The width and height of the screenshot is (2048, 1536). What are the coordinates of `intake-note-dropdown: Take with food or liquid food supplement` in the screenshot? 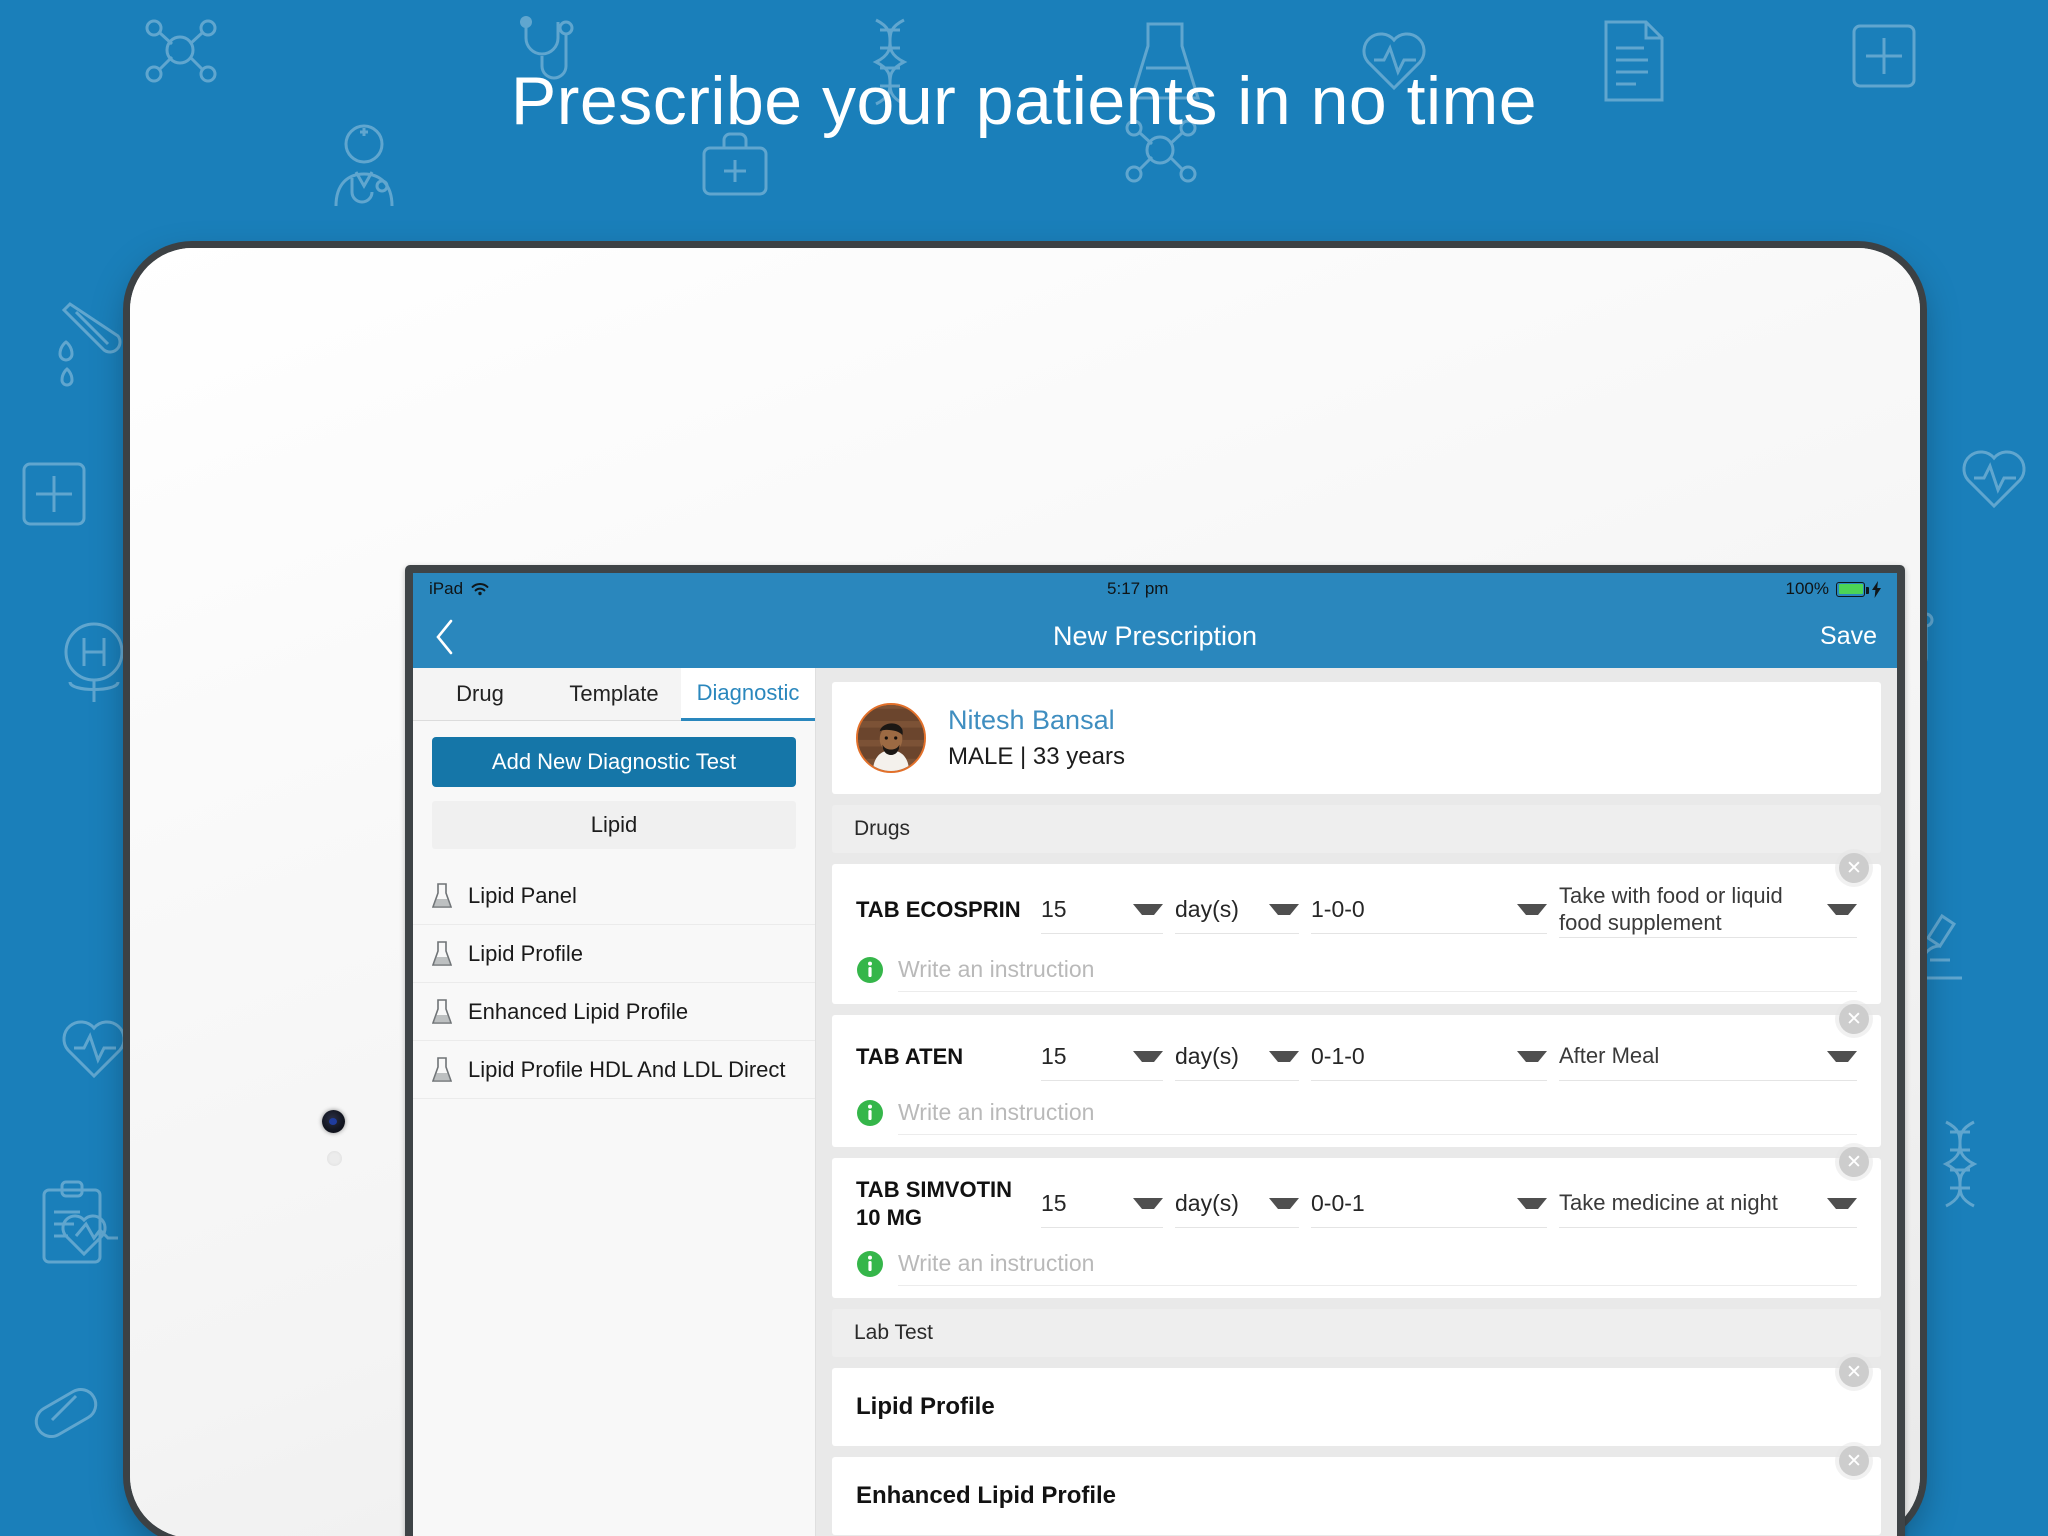 It's located at (1708, 910).